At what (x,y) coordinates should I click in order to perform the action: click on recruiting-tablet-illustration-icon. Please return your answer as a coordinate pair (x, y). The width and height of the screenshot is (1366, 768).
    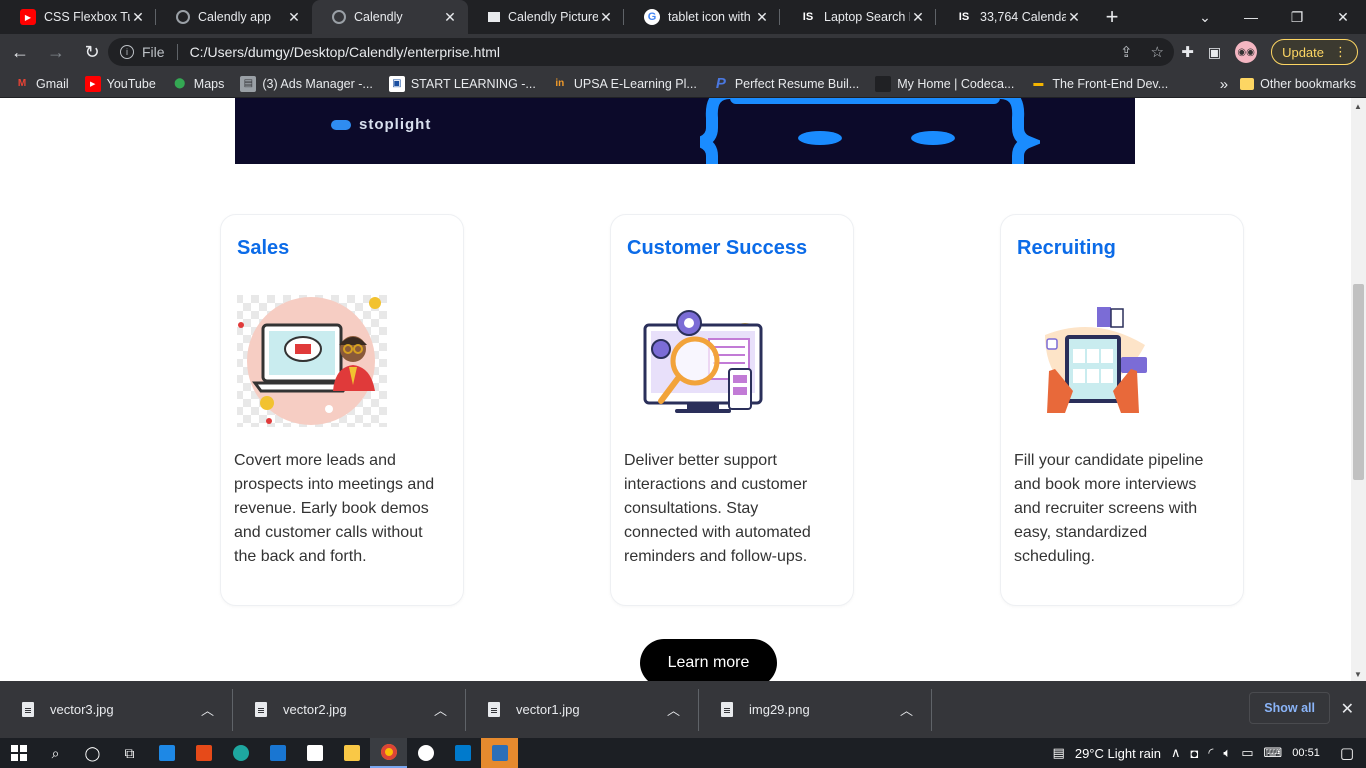
    Looking at the image, I should click on (1096, 360).